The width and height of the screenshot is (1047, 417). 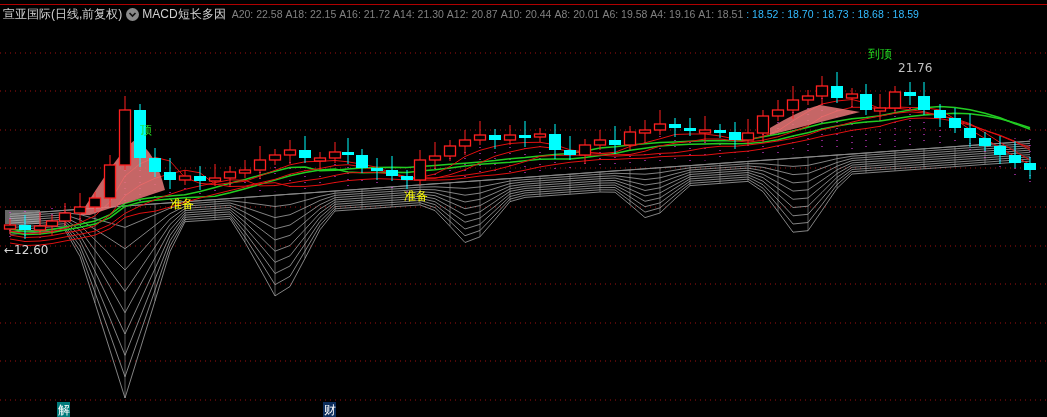 I want to click on event-marker: 财, so click(x=329, y=409).